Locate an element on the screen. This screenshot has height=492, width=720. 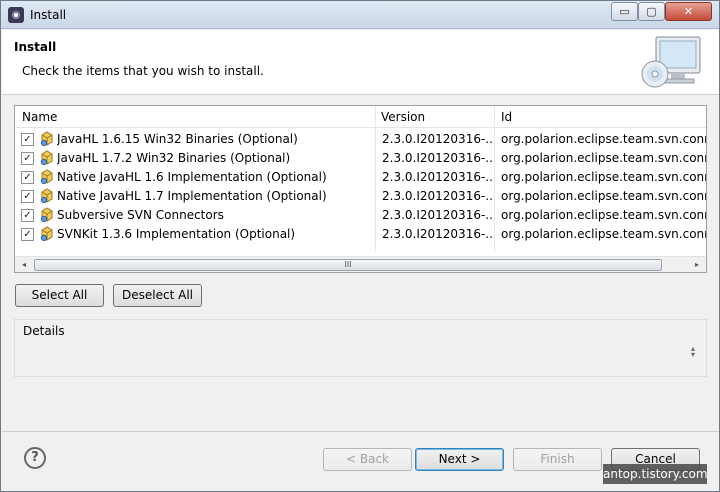
close-button: ✕ is located at coordinates (688, 11).